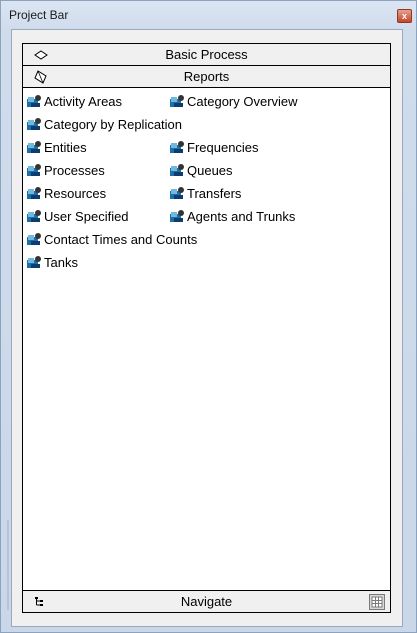 Image resolution: width=417 pixels, height=633 pixels. I want to click on report-category-overview: Category Overview, so click(233, 102).